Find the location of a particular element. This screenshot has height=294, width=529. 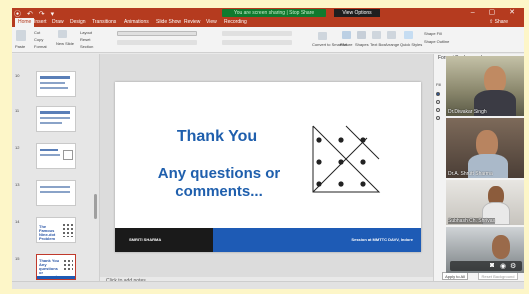

tab-home: Home is located at coordinates (25, 22).